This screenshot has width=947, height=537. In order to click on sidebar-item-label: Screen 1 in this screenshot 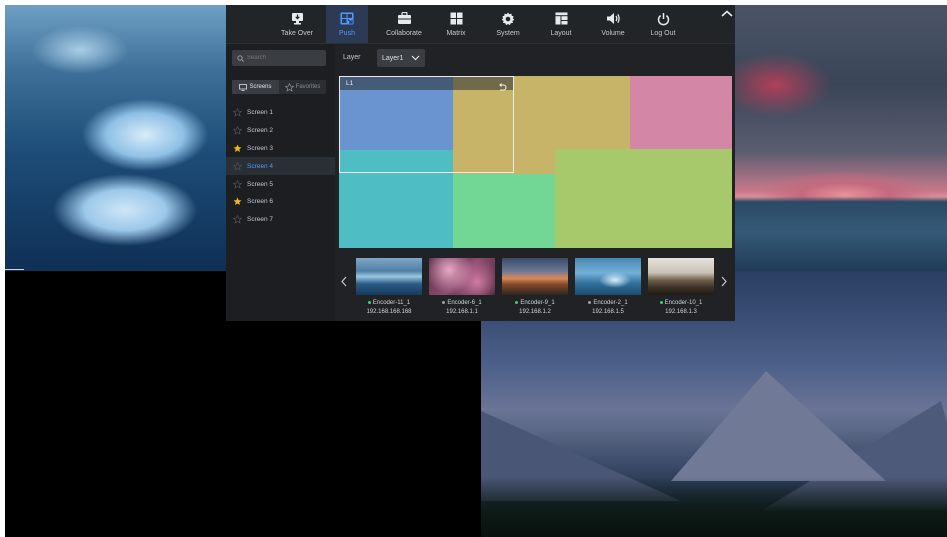, I will do `click(260, 113)`.